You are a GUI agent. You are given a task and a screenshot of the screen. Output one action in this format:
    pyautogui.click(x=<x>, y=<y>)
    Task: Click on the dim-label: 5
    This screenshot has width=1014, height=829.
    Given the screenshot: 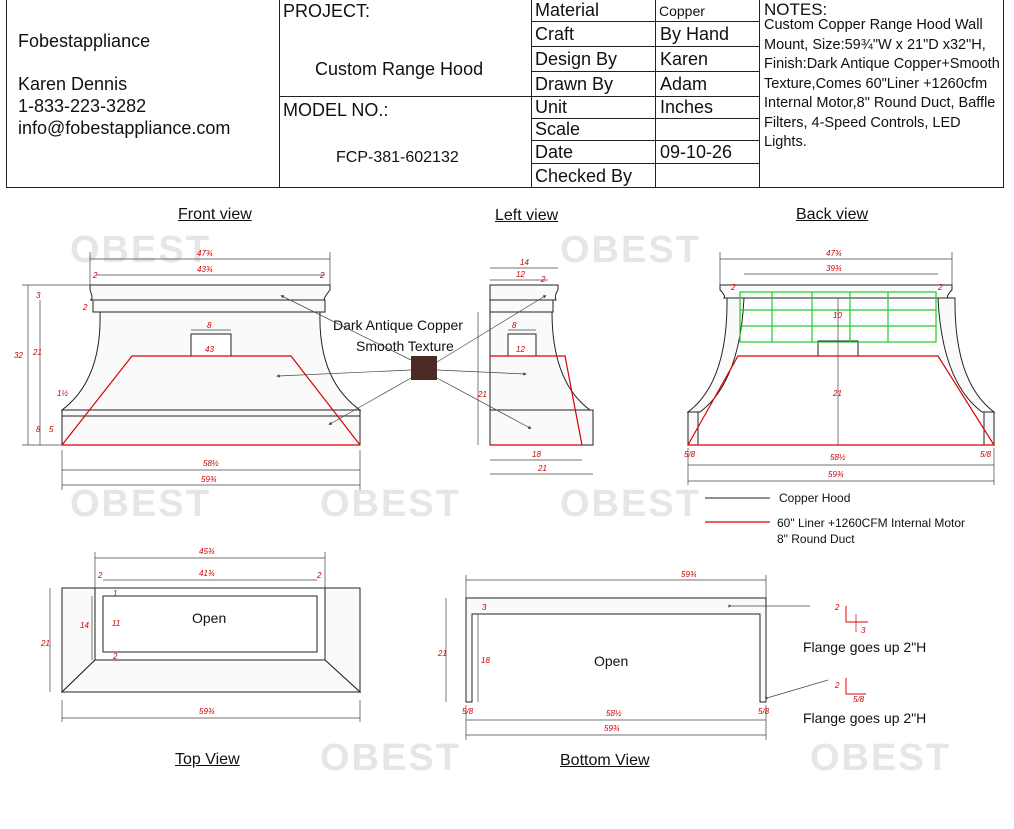 What is the action you would take?
    pyautogui.click(x=51, y=429)
    